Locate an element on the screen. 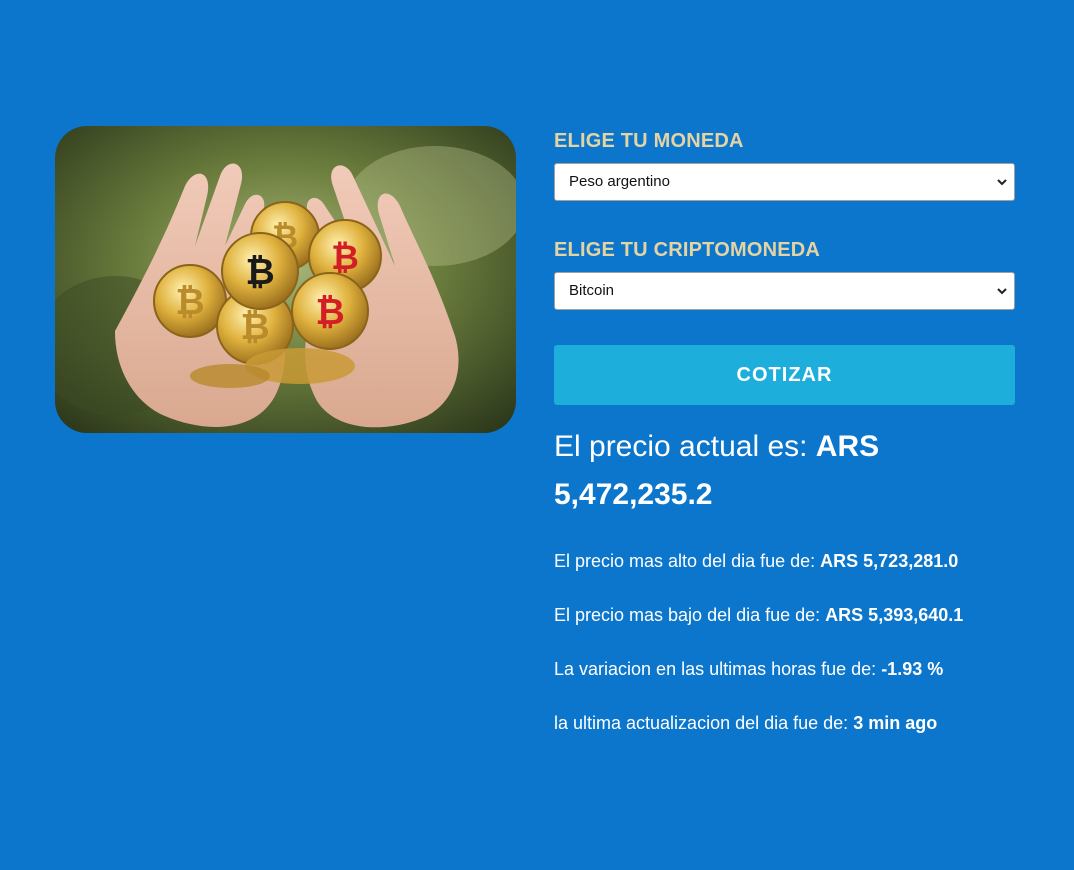  currency-select-value: Peso argentino is located at coordinates (619, 181).